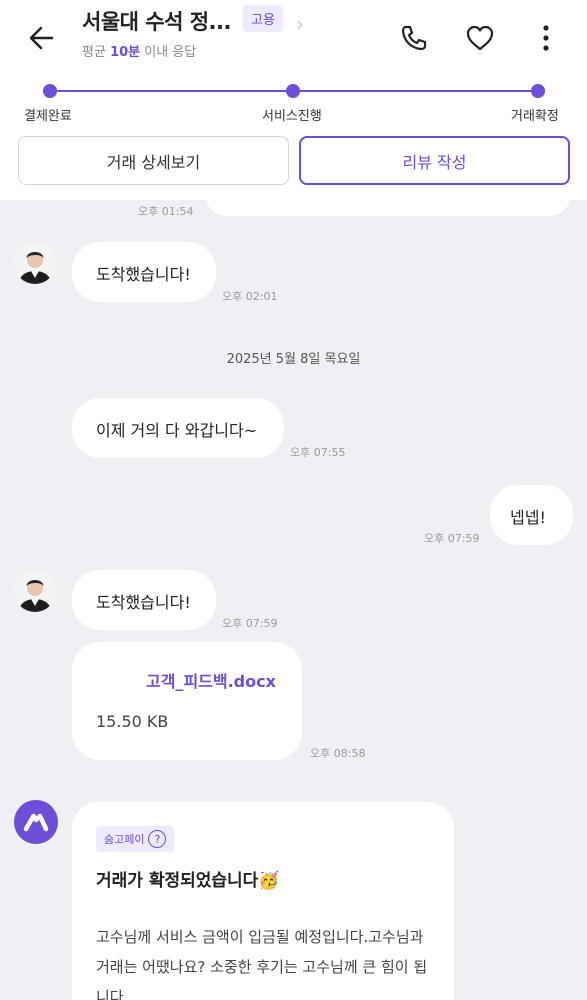 This screenshot has height=1000, width=587. What do you see at coordinates (338, 753) in the screenshot?
I see `message-time: 오후 08:58` at bounding box center [338, 753].